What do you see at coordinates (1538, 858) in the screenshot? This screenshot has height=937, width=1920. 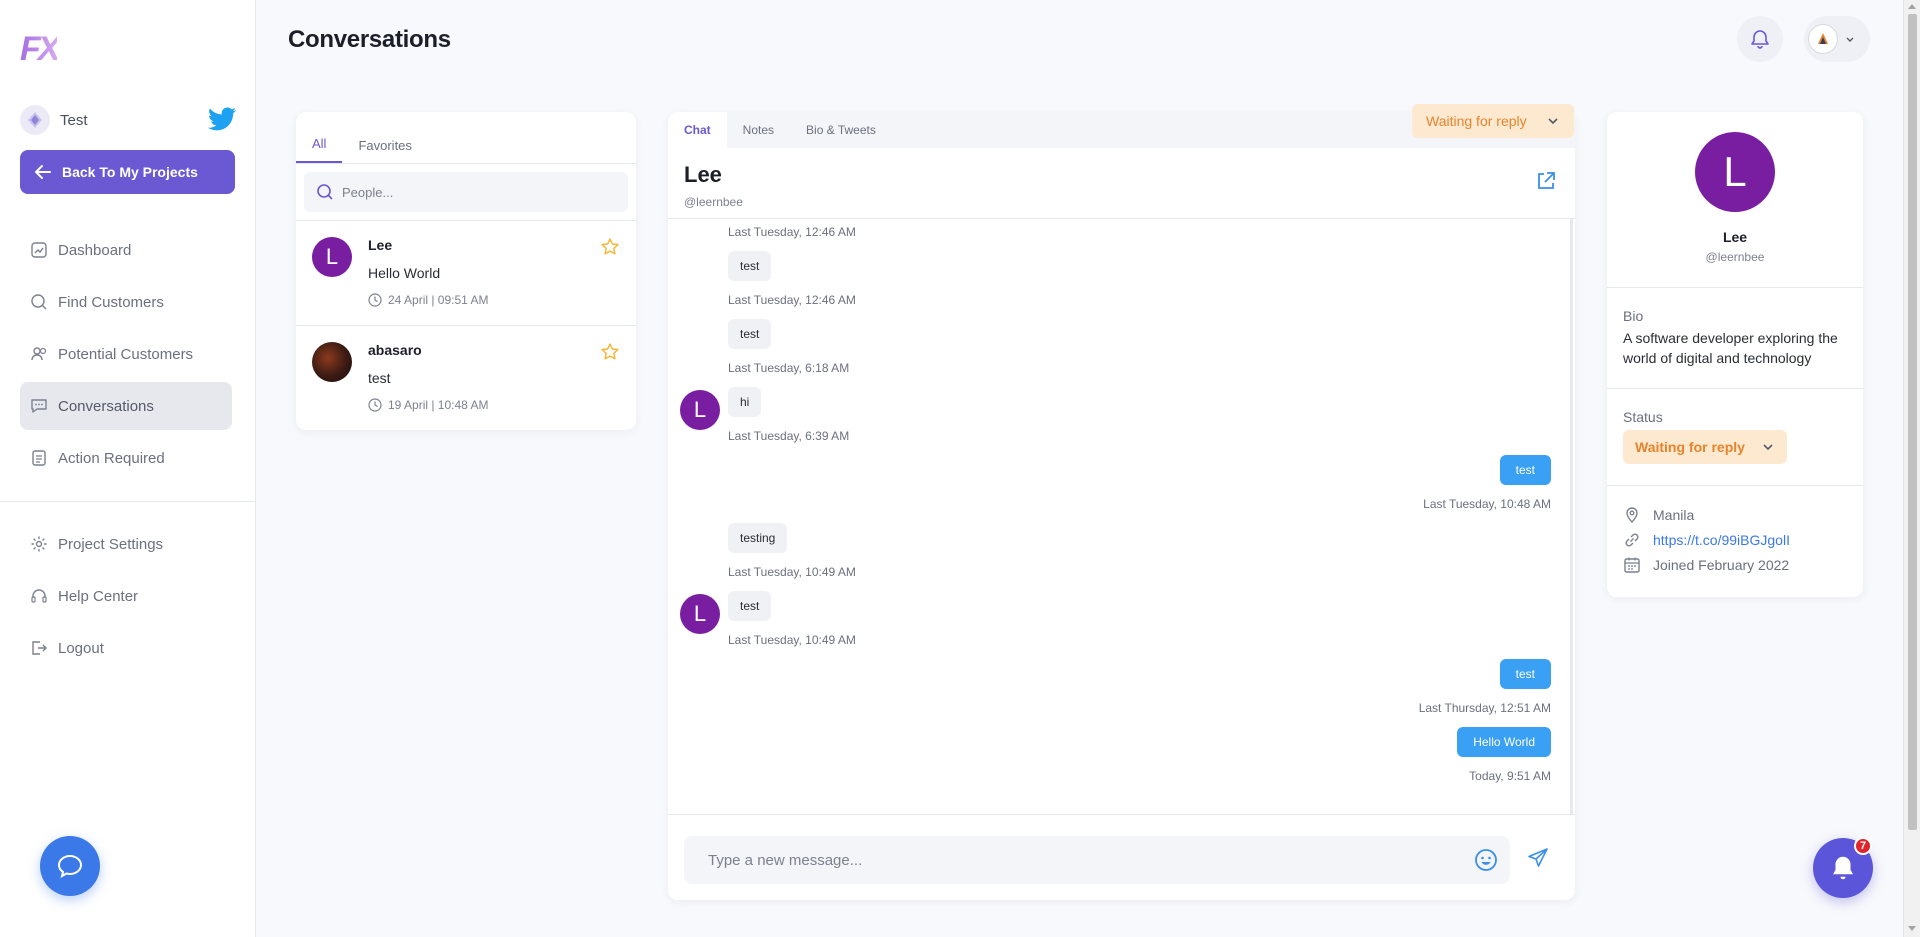 I see `send-icon` at bounding box center [1538, 858].